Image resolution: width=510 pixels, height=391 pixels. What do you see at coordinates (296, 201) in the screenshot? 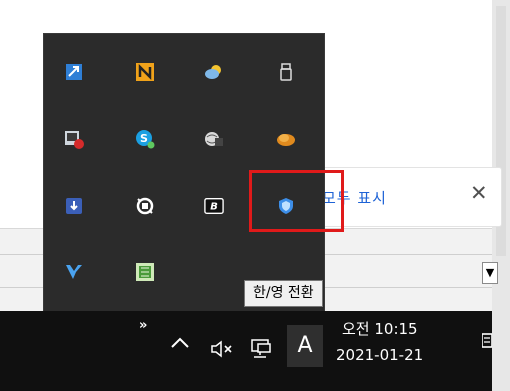
I see `highlight-box-security-icon` at bounding box center [296, 201].